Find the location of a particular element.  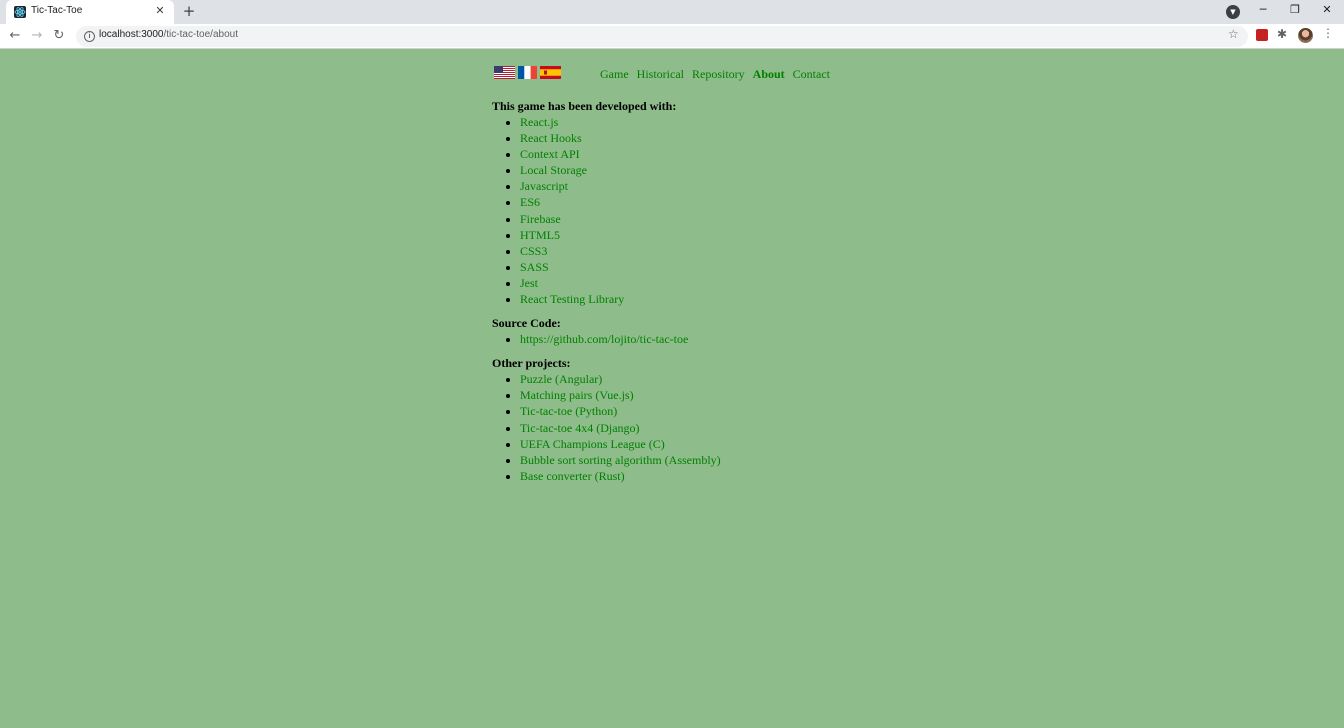

forward-button: → is located at coordinates (37, 36).